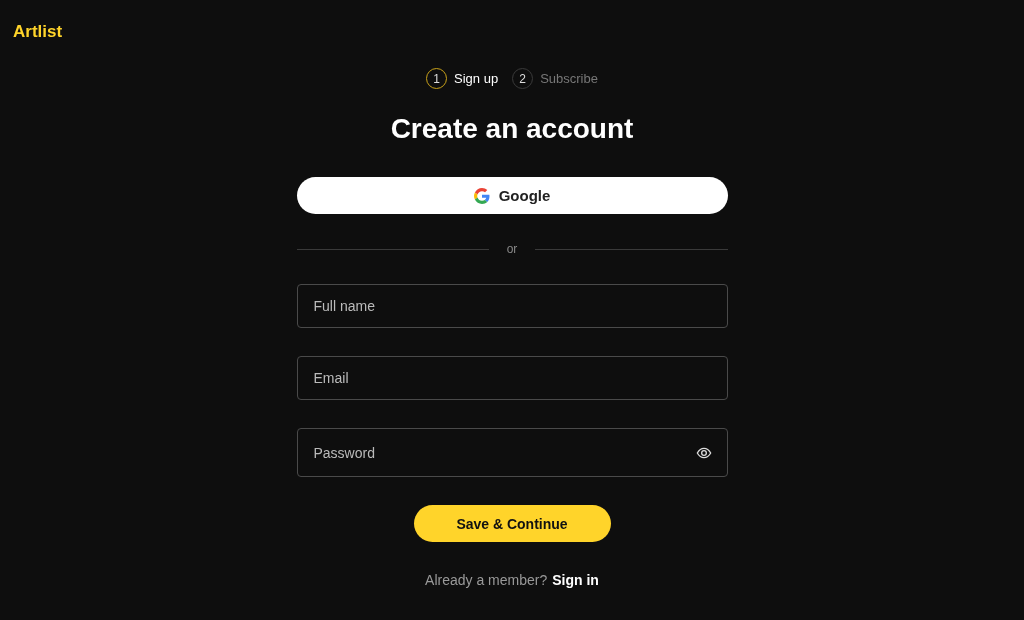 The image size is (1024, 620). What do you see at coordinates (476, 78) in the screenshot?
I see `step-label: Sign up` at bounding box center [476, 78].